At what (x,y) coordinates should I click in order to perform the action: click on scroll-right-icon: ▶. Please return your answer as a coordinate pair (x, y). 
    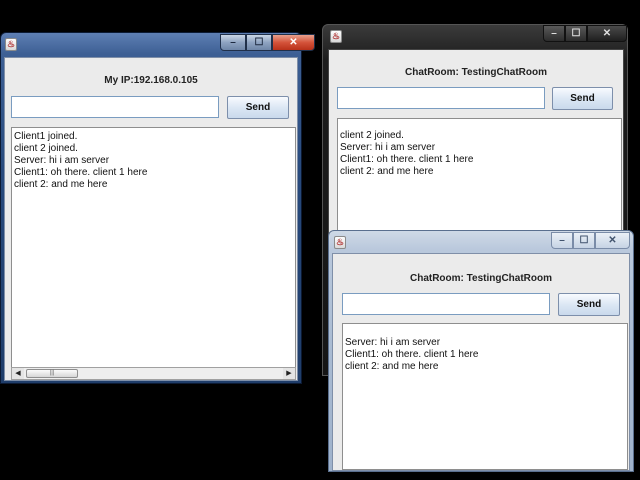
    Looking at the image, I should click on (289, 373).